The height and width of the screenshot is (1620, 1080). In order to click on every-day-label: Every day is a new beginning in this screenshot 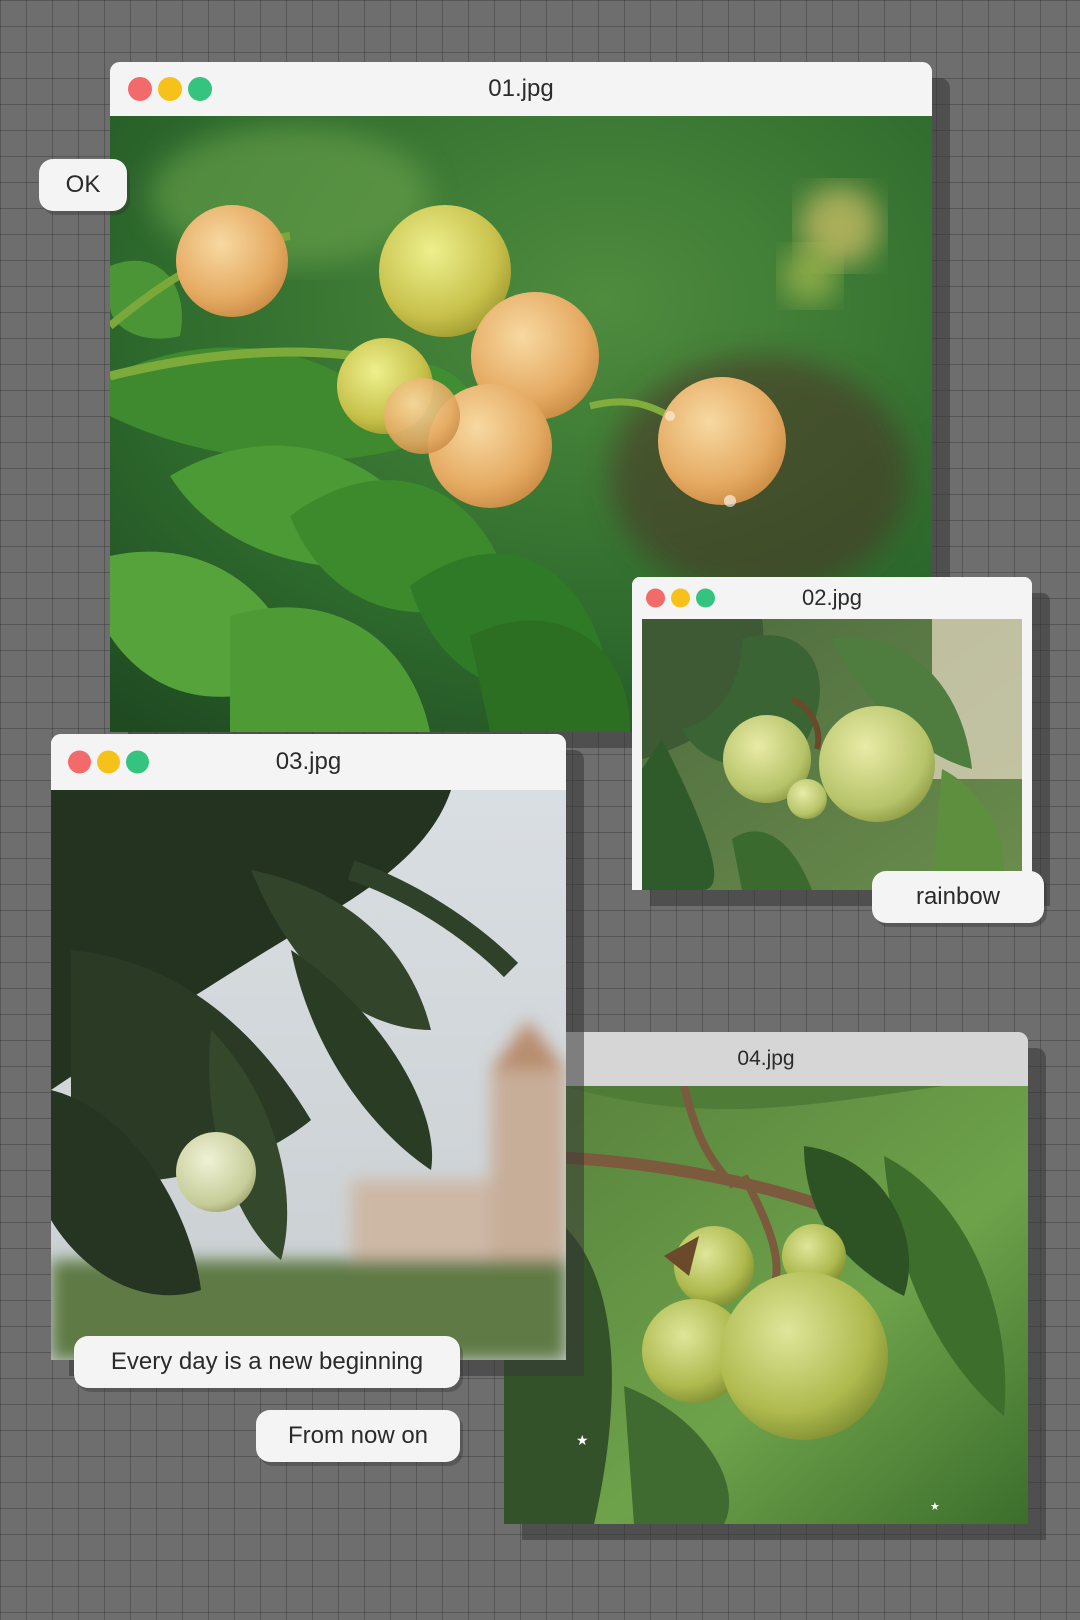, I will do `click(267, 1362)`.